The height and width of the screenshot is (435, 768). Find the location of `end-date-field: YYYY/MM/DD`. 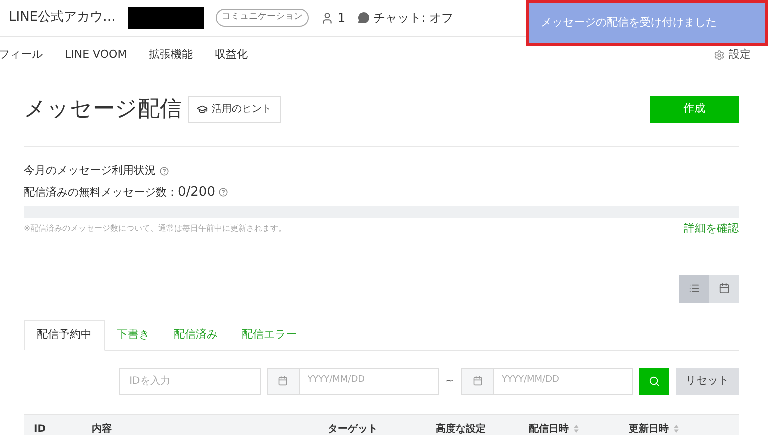

end-date-field: YYYY/MM/DD is located at coordinates (547, 381).